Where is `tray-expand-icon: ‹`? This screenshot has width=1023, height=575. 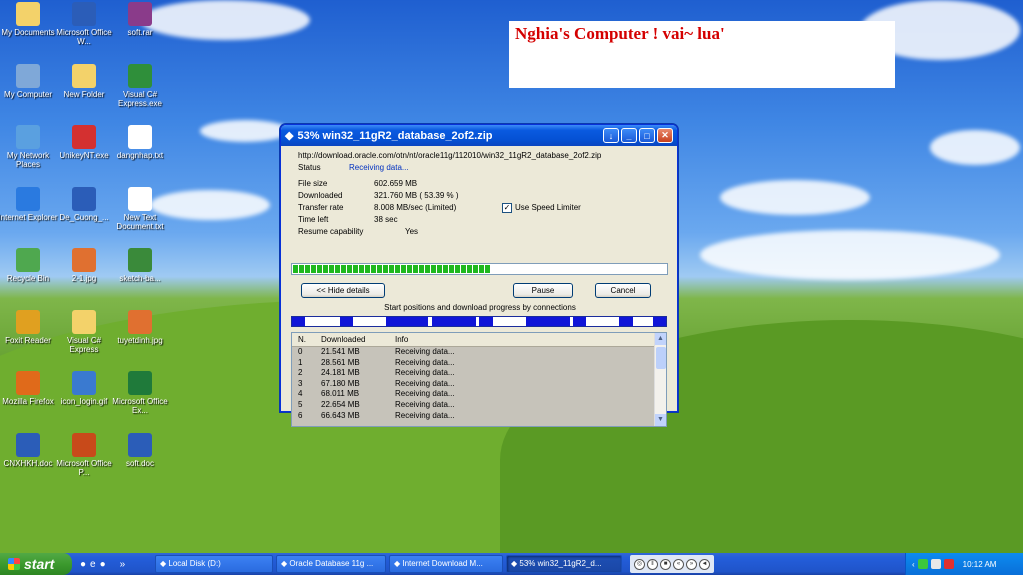 tray-expand-icon: ‹ is located at coordinates (913, 564).